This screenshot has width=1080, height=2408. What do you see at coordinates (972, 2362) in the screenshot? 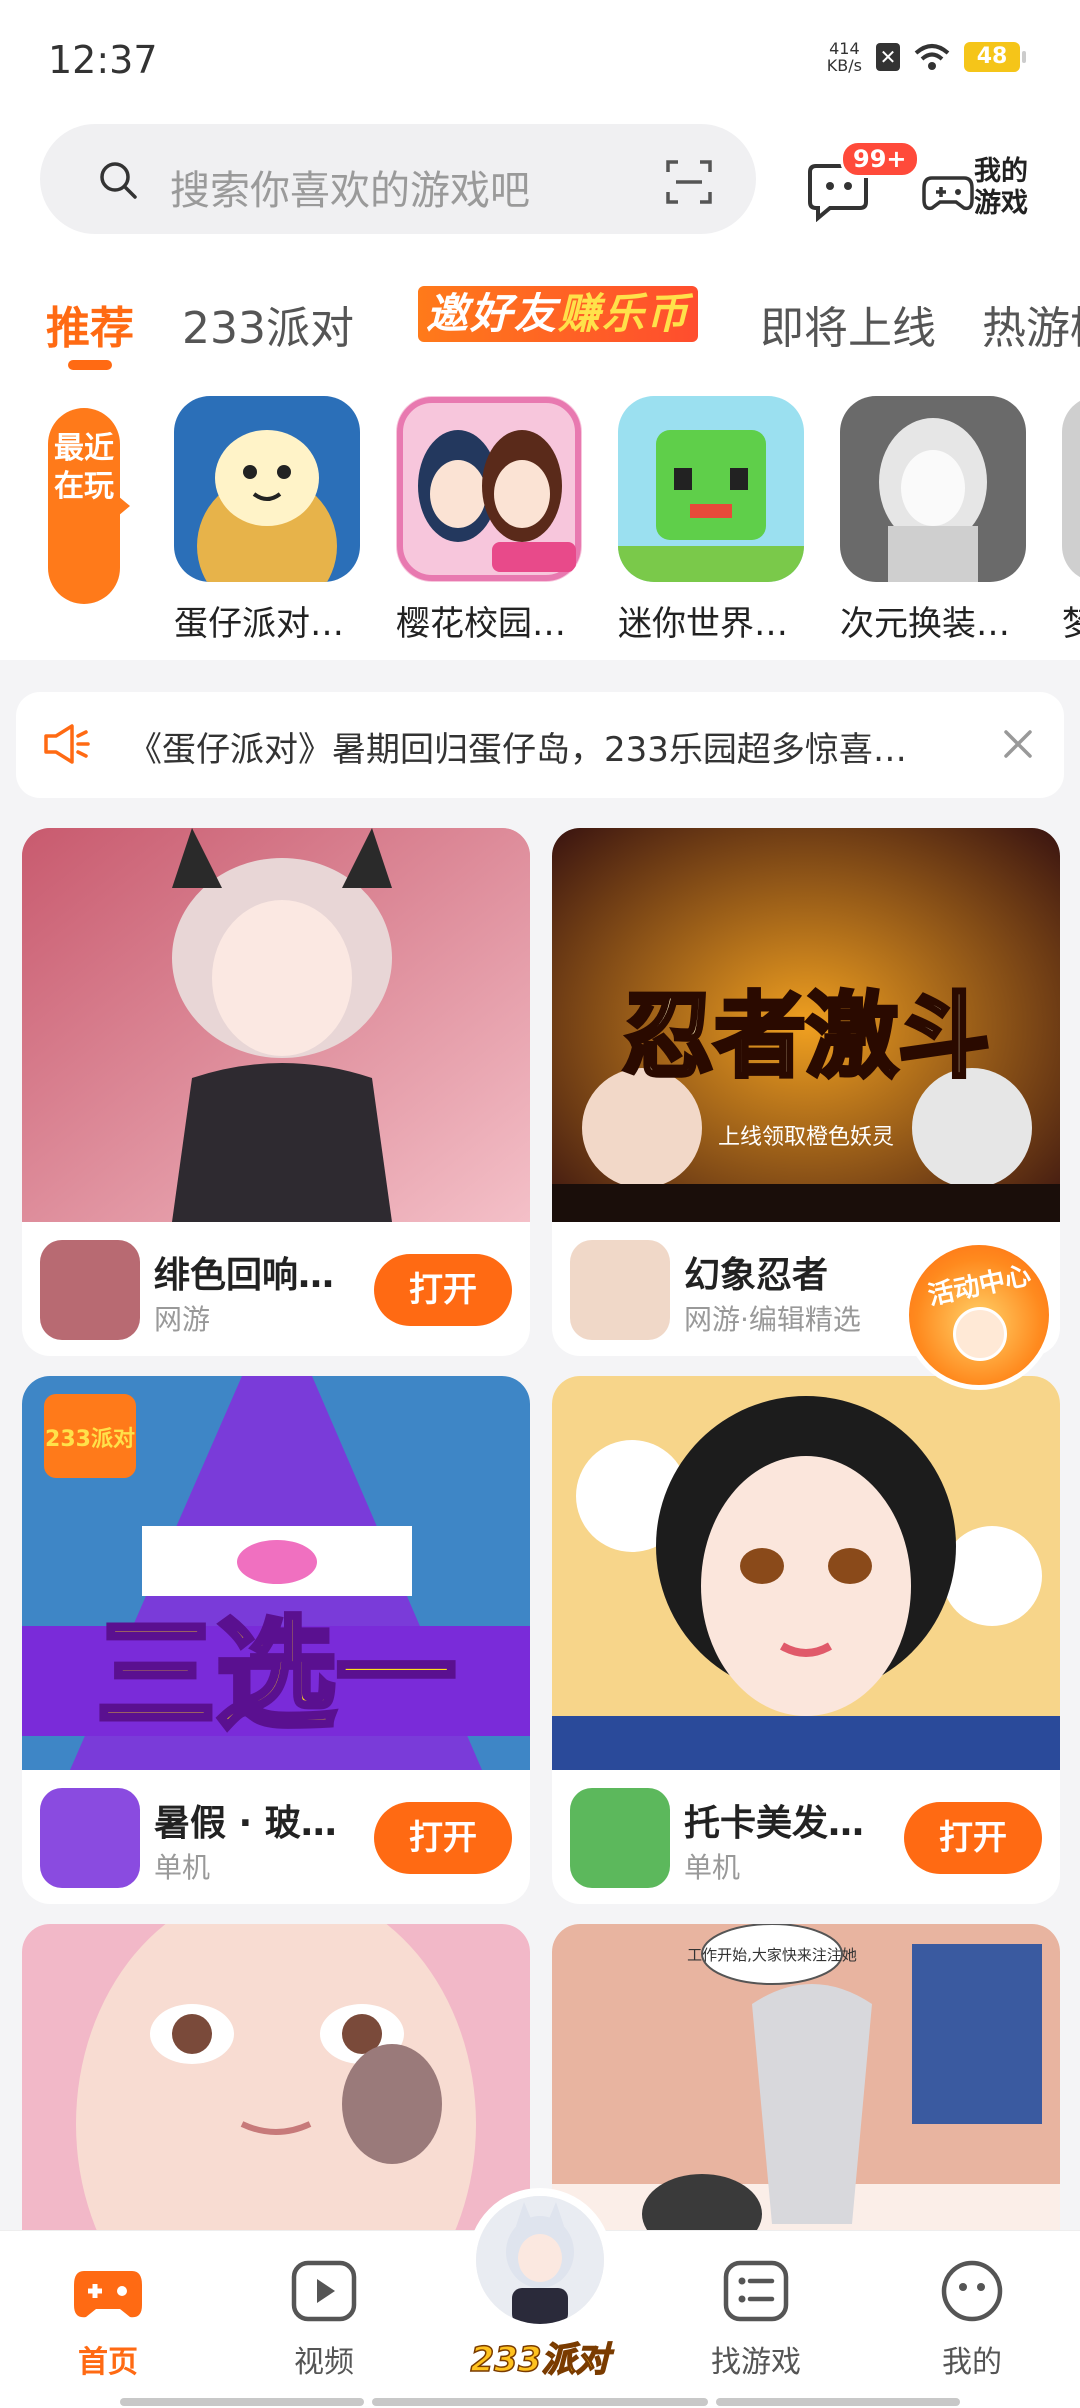
I see `nav-profile-label: 我的` at bounding box center [972, 2362].